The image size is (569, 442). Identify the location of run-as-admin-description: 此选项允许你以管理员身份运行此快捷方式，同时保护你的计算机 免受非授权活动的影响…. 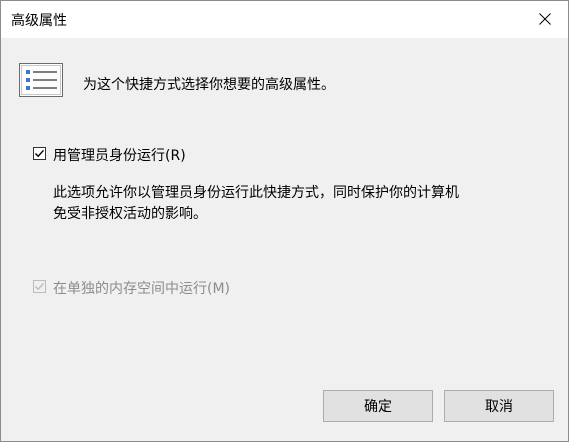
(288, 204).